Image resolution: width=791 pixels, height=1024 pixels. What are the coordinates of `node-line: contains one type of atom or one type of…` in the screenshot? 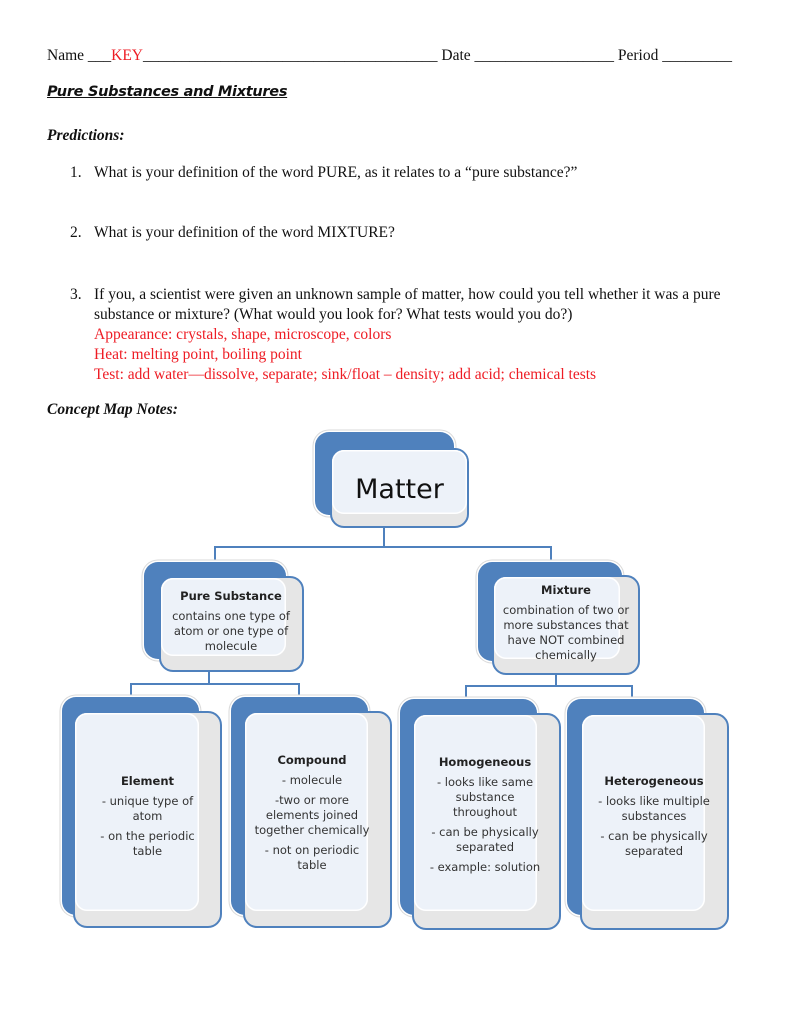 It's located at (231, 631).